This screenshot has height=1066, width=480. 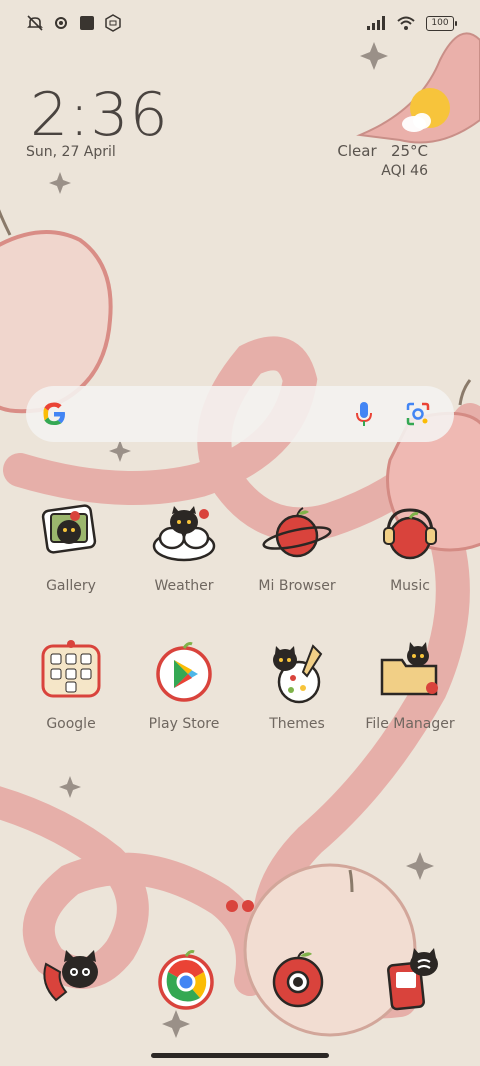 I want to click on app-play-store: Play Store, so click(x=184, y=684).